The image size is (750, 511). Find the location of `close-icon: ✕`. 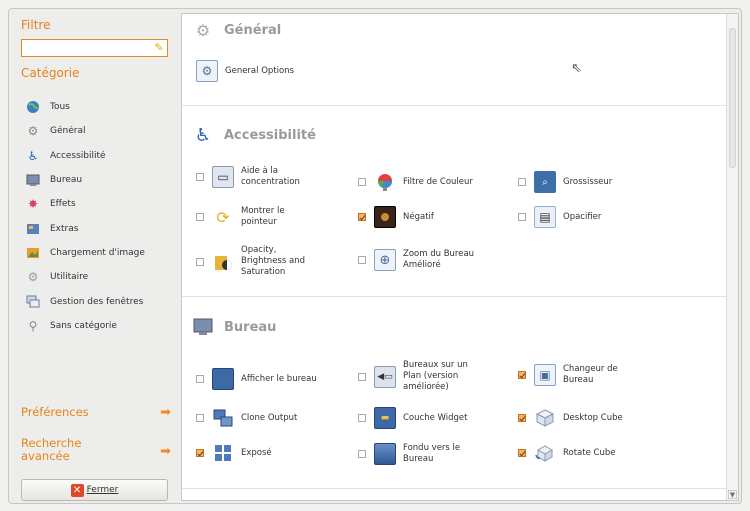

close-icon: ✕ is located at coordinates (77, 490).